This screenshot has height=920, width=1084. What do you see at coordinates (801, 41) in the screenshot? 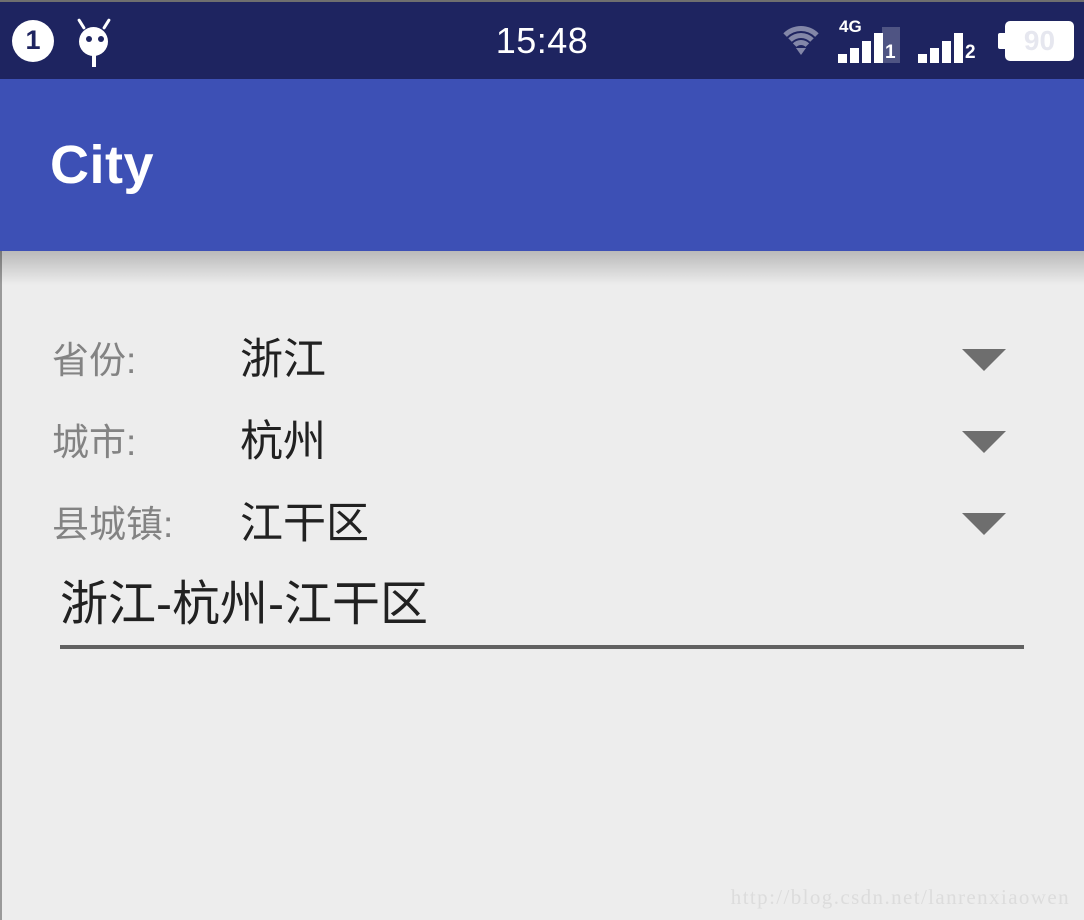
I see `wifi-icon` at bounding box center [801, 41].